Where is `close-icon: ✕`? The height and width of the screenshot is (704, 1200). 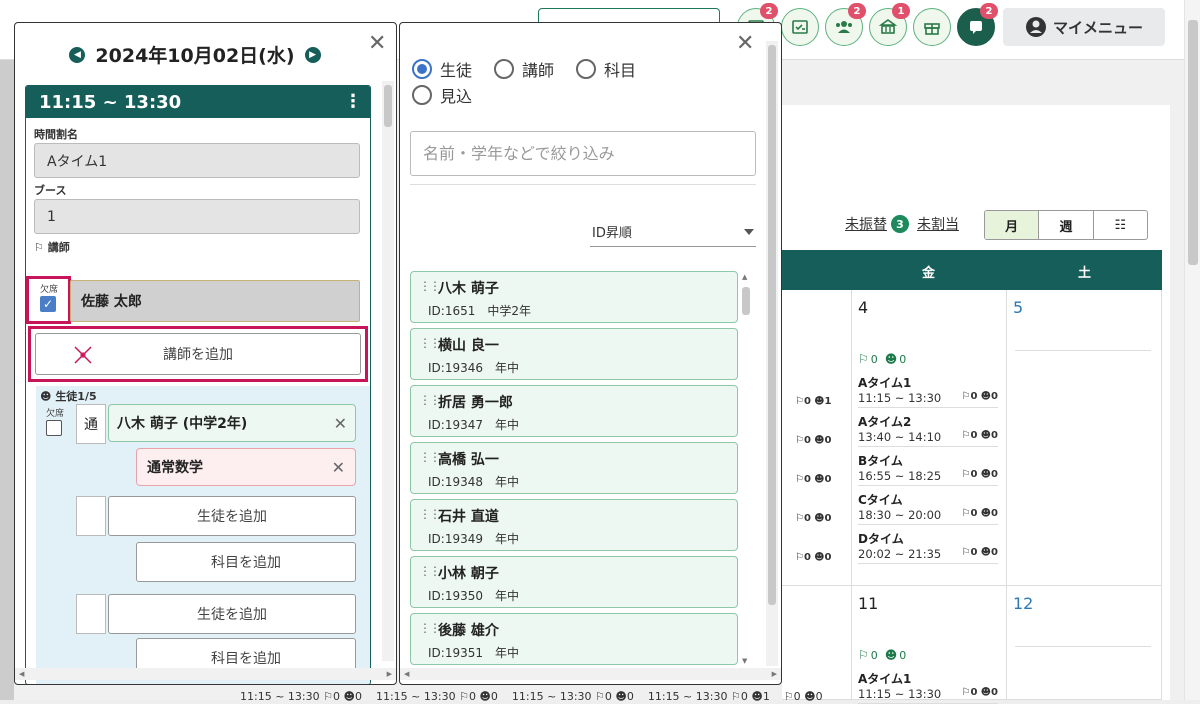
close-icon: ✕ is located at coordinates (745, 44).